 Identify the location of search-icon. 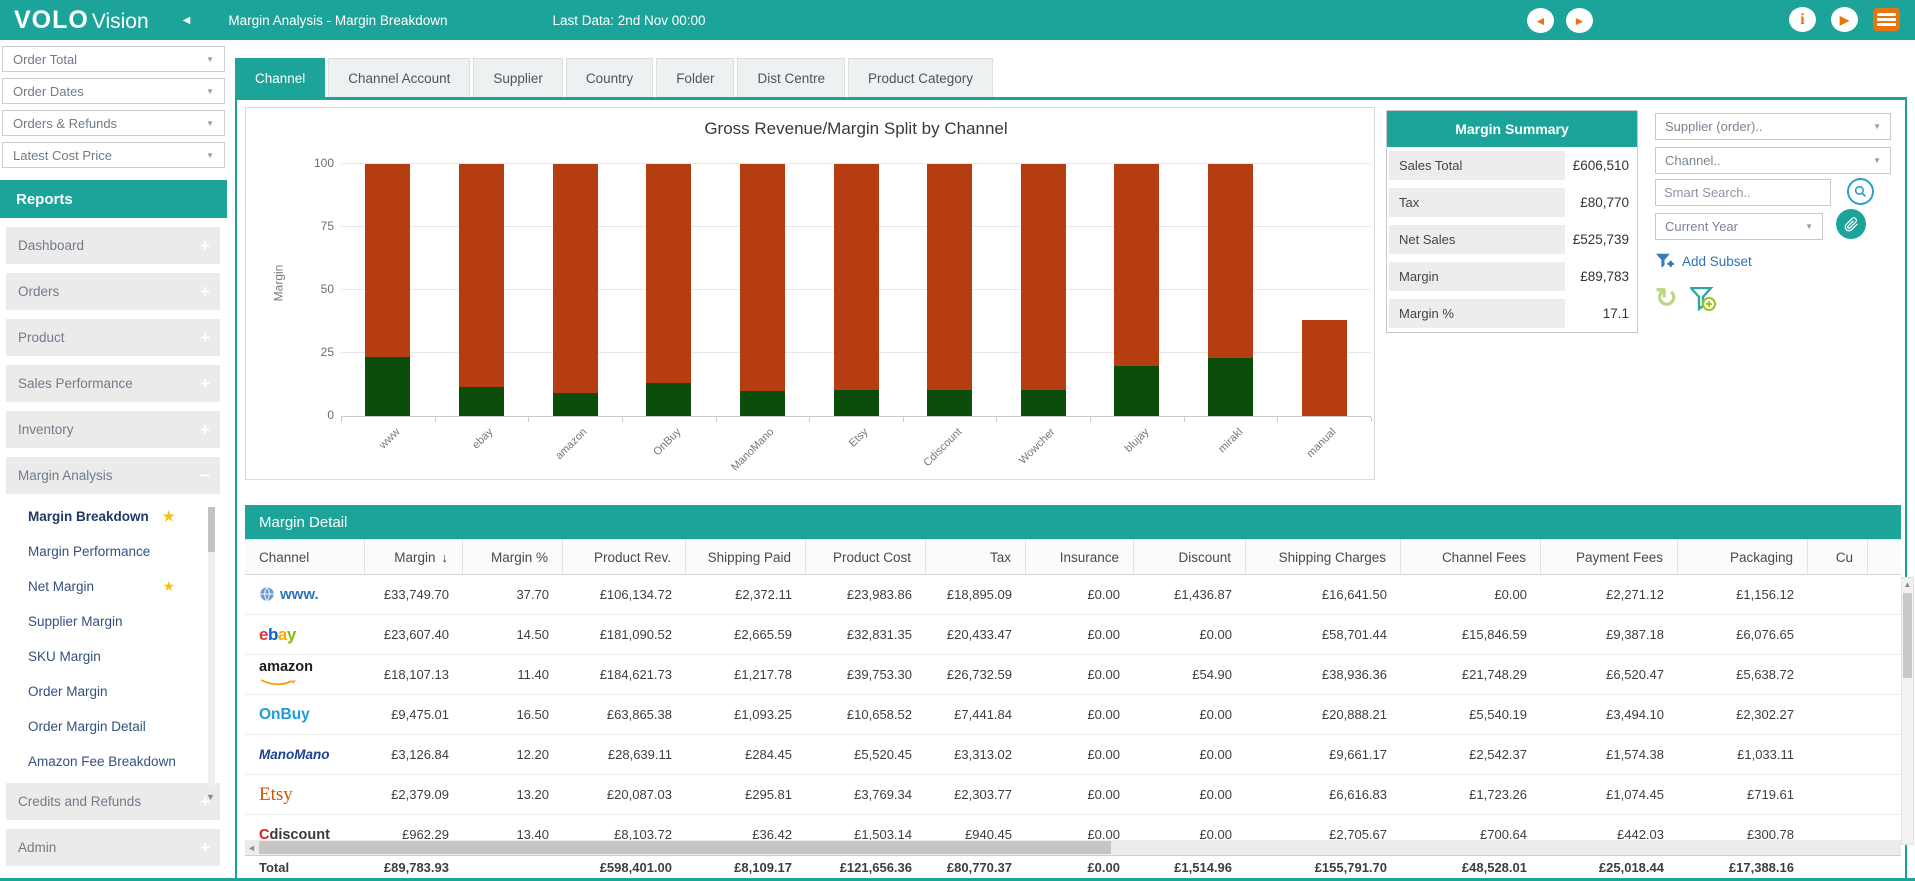
(1860, 191).